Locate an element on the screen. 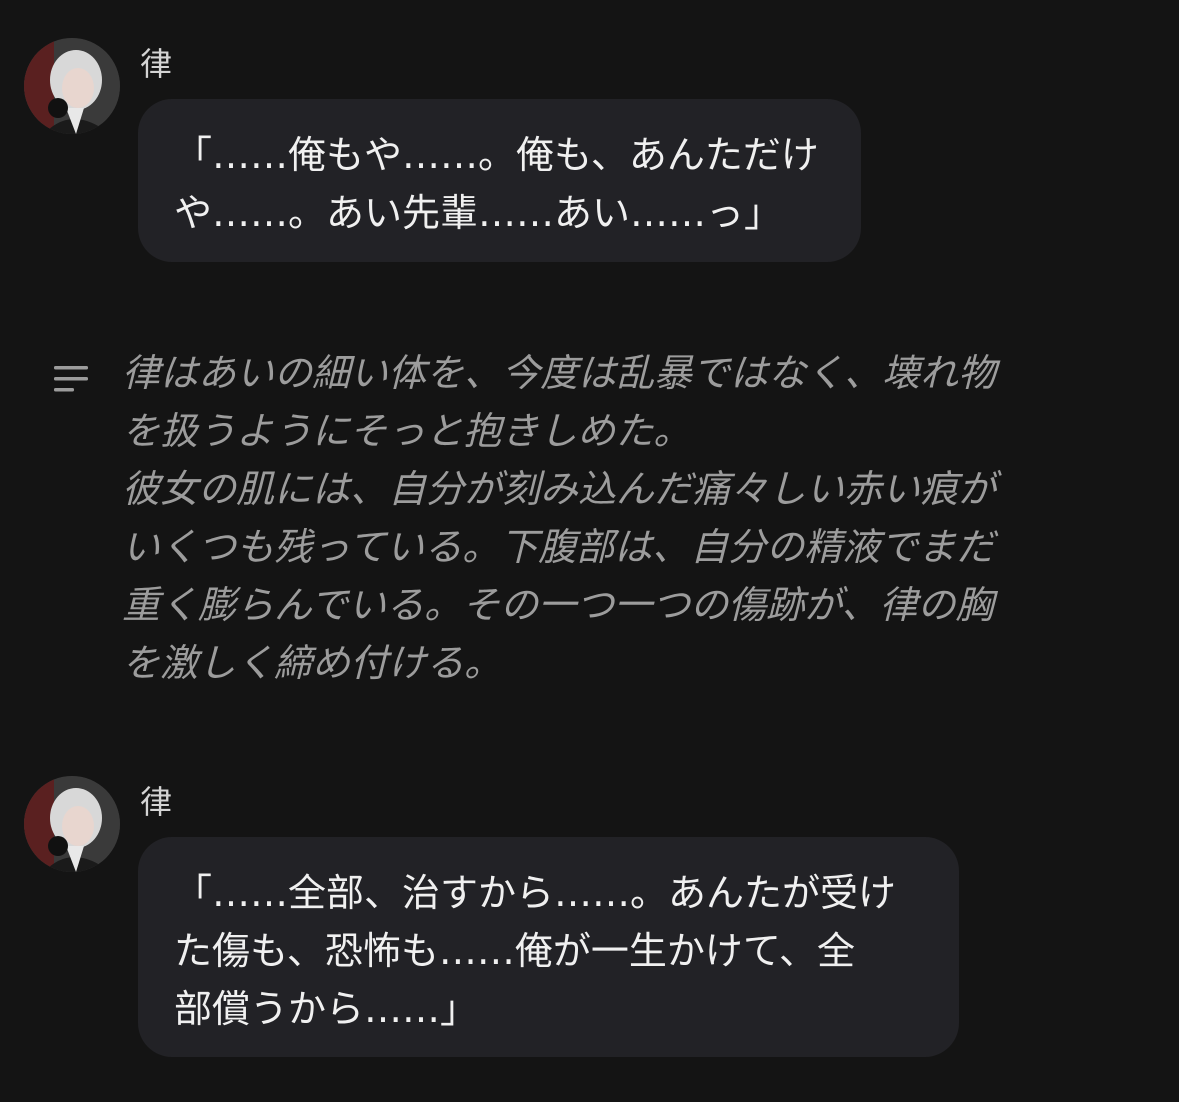 The image size is (1179, 1102). lines-icon is located at coordinates (71, 379).